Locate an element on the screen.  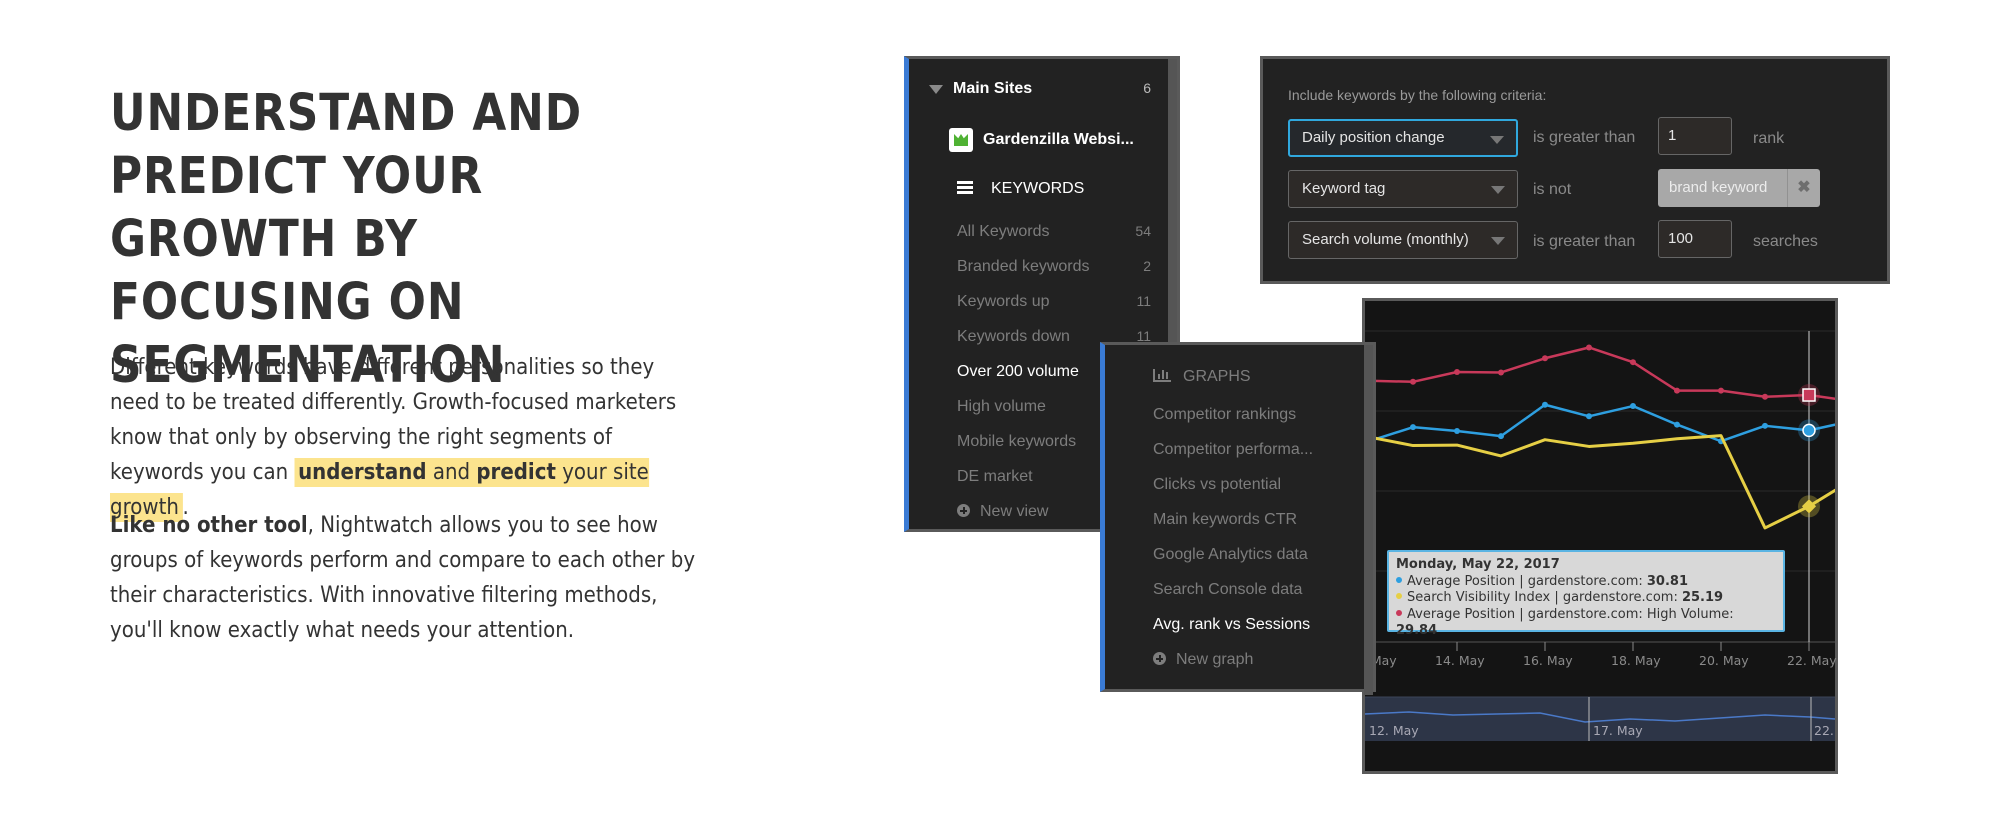
criteria-value-input-1: 1 is located at coordinates (1695, 136).